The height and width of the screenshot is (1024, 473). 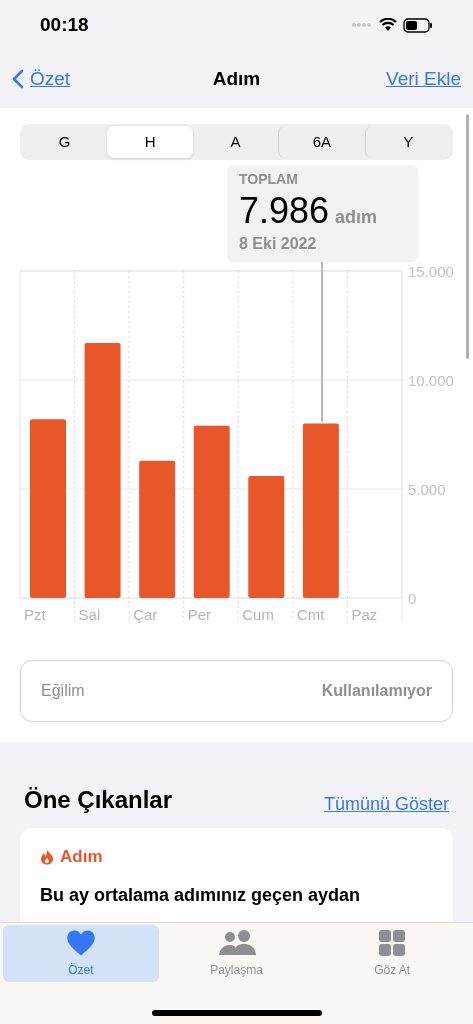 I want to click on show-all-link: Tümünü Göster, so click(x=386, y=804).